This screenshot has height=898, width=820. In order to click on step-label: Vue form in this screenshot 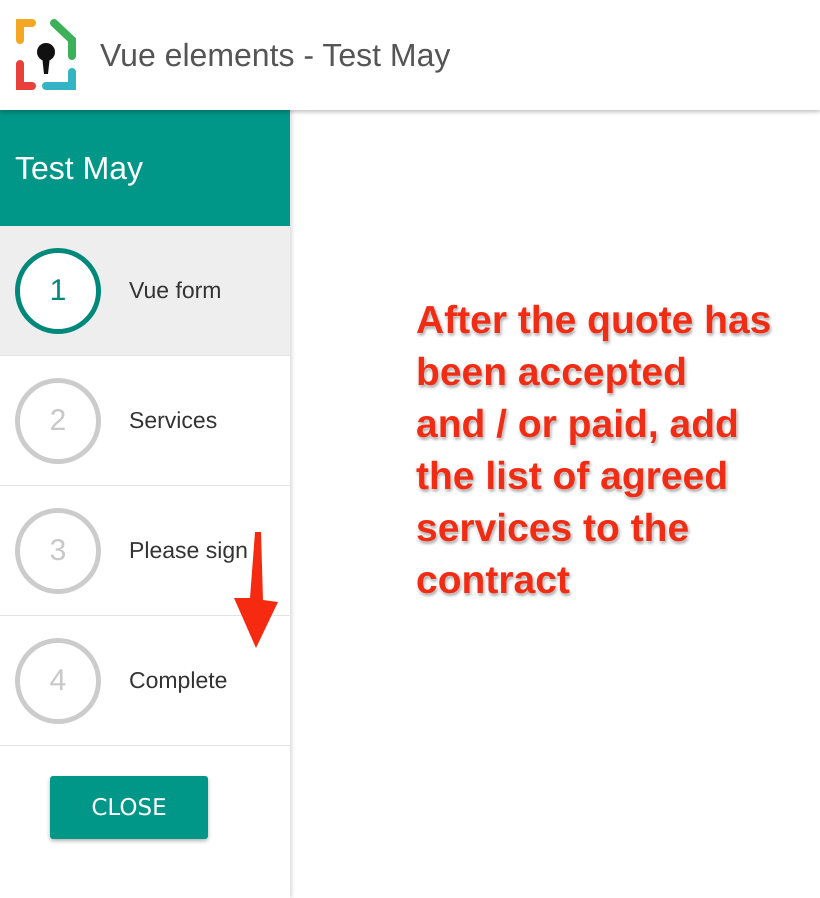, I will do `click(175, 290)`.